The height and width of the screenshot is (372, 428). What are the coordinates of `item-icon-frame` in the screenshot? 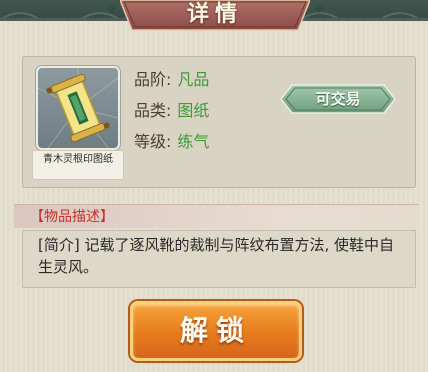 It's located at (78, 108).